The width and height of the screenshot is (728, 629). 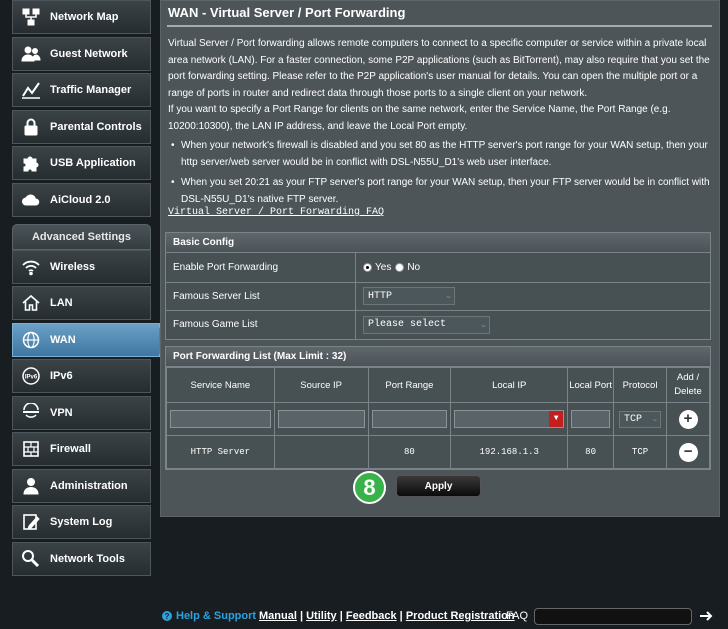 I want to click on nav-administration: Administration, so click(x=81, y=485).